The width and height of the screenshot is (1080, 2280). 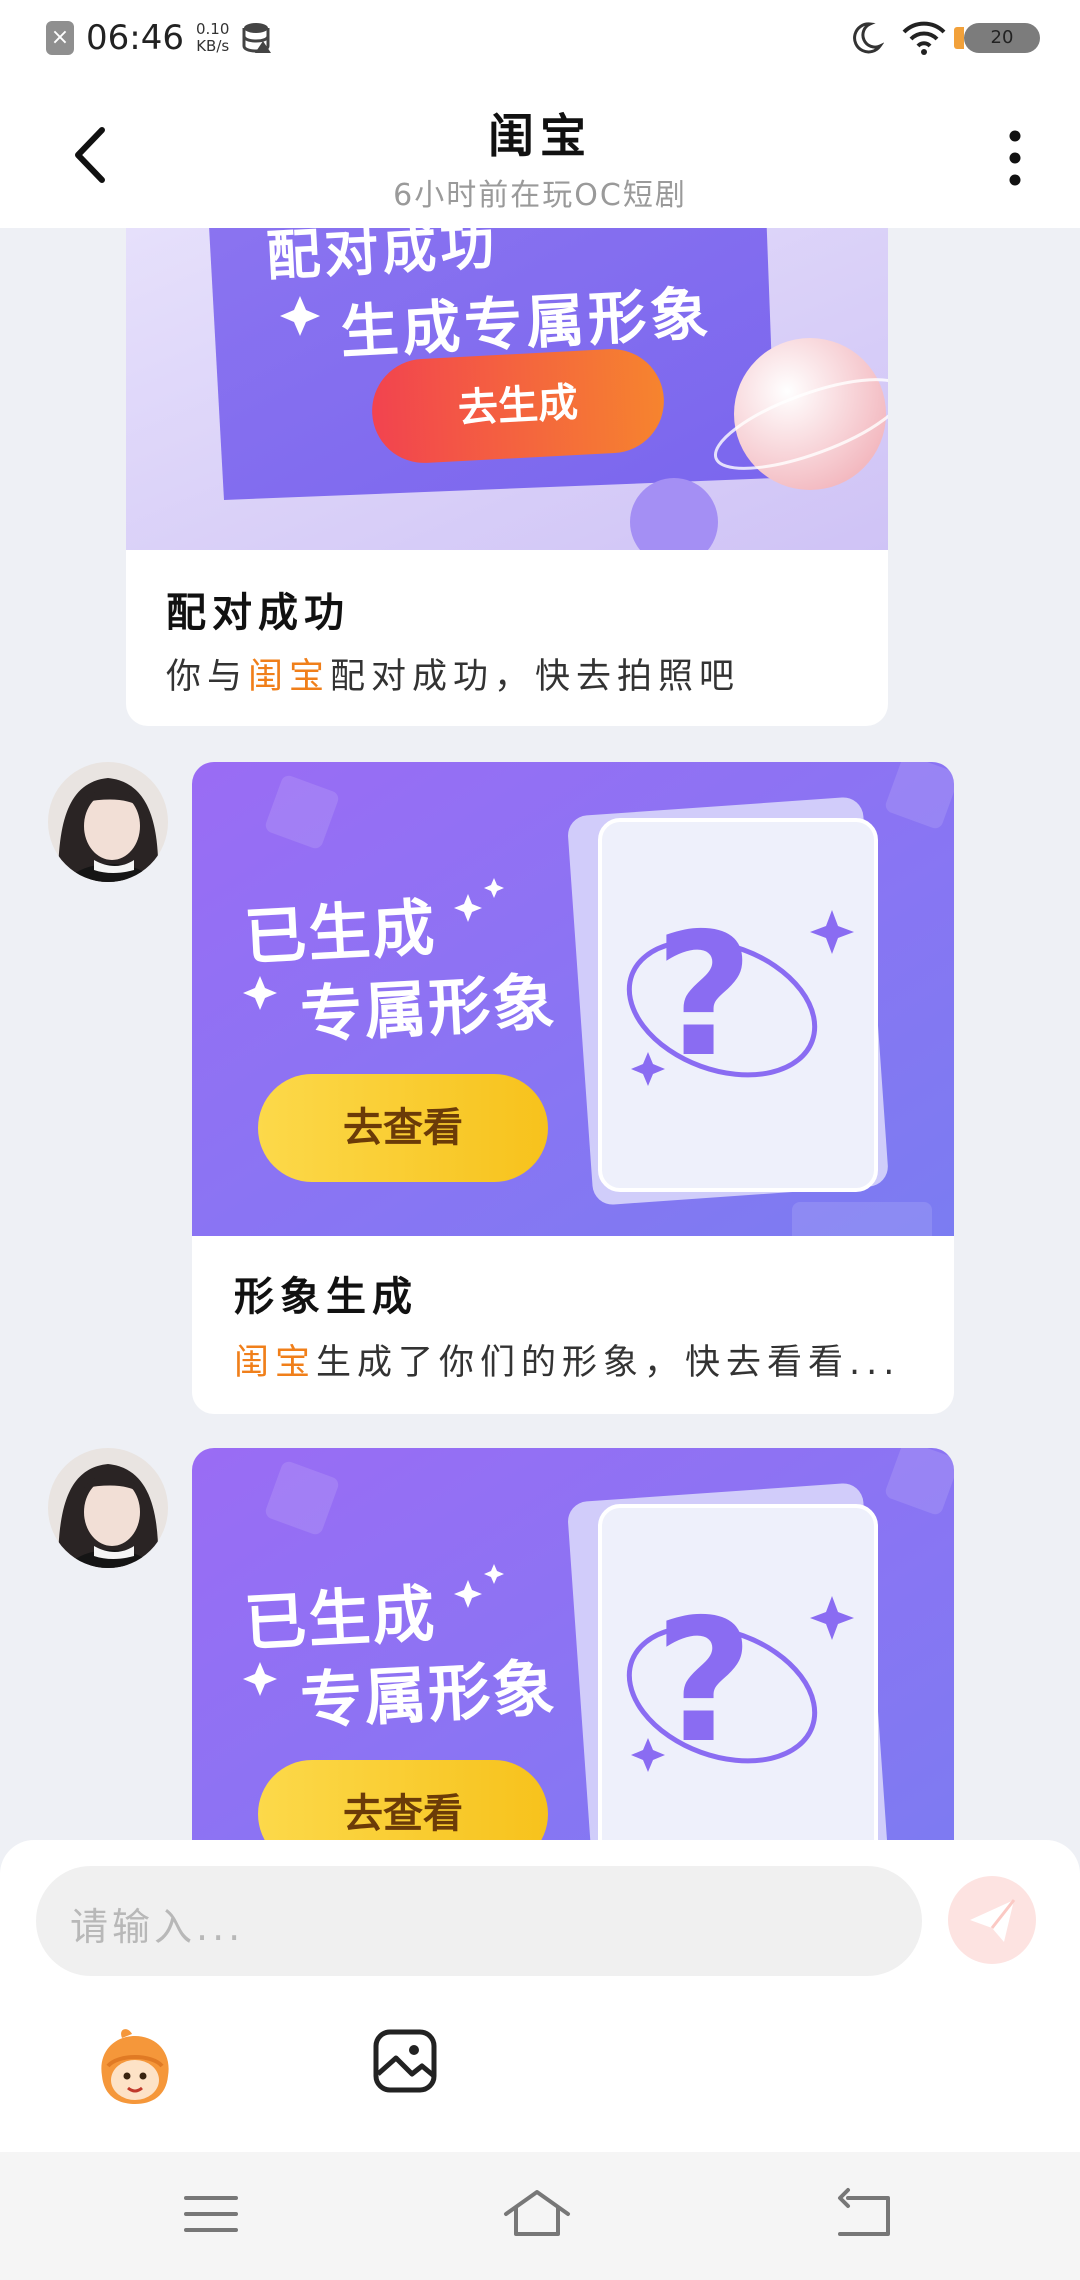 I want to click on send-icon, so click(x=993, y=1920).